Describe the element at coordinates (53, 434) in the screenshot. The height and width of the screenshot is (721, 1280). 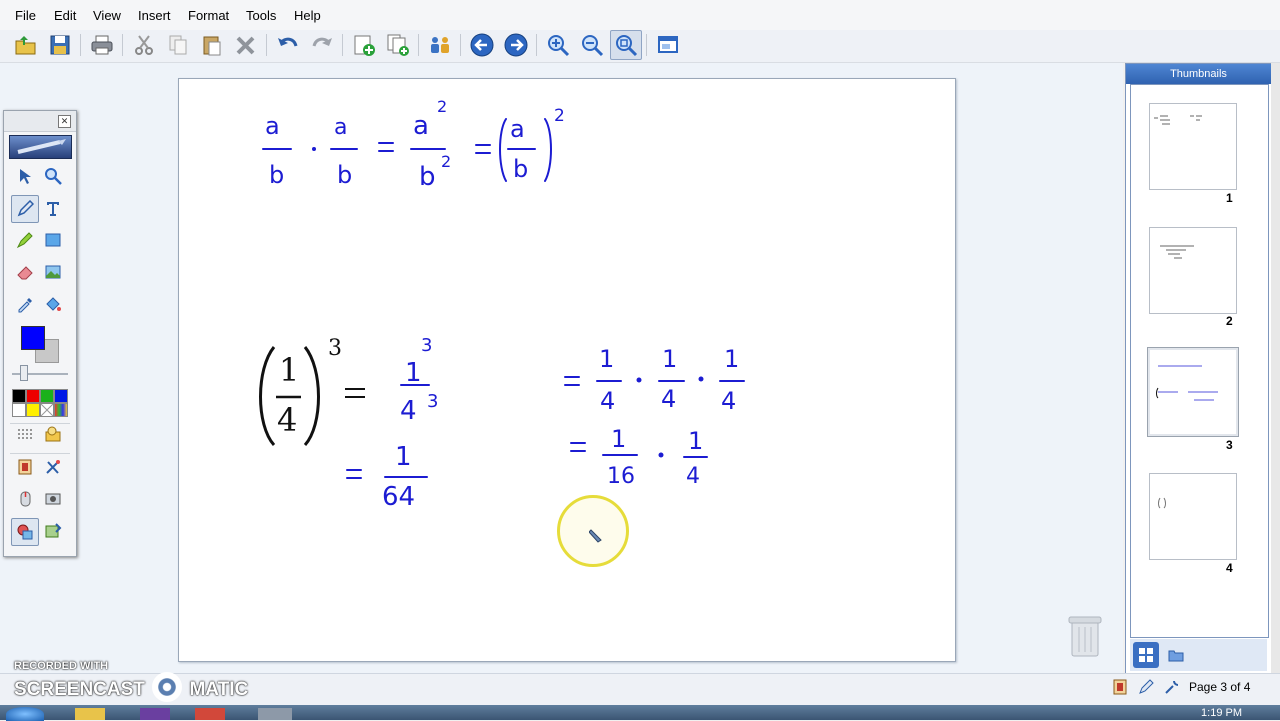
I see `fill-style-button` at that location.